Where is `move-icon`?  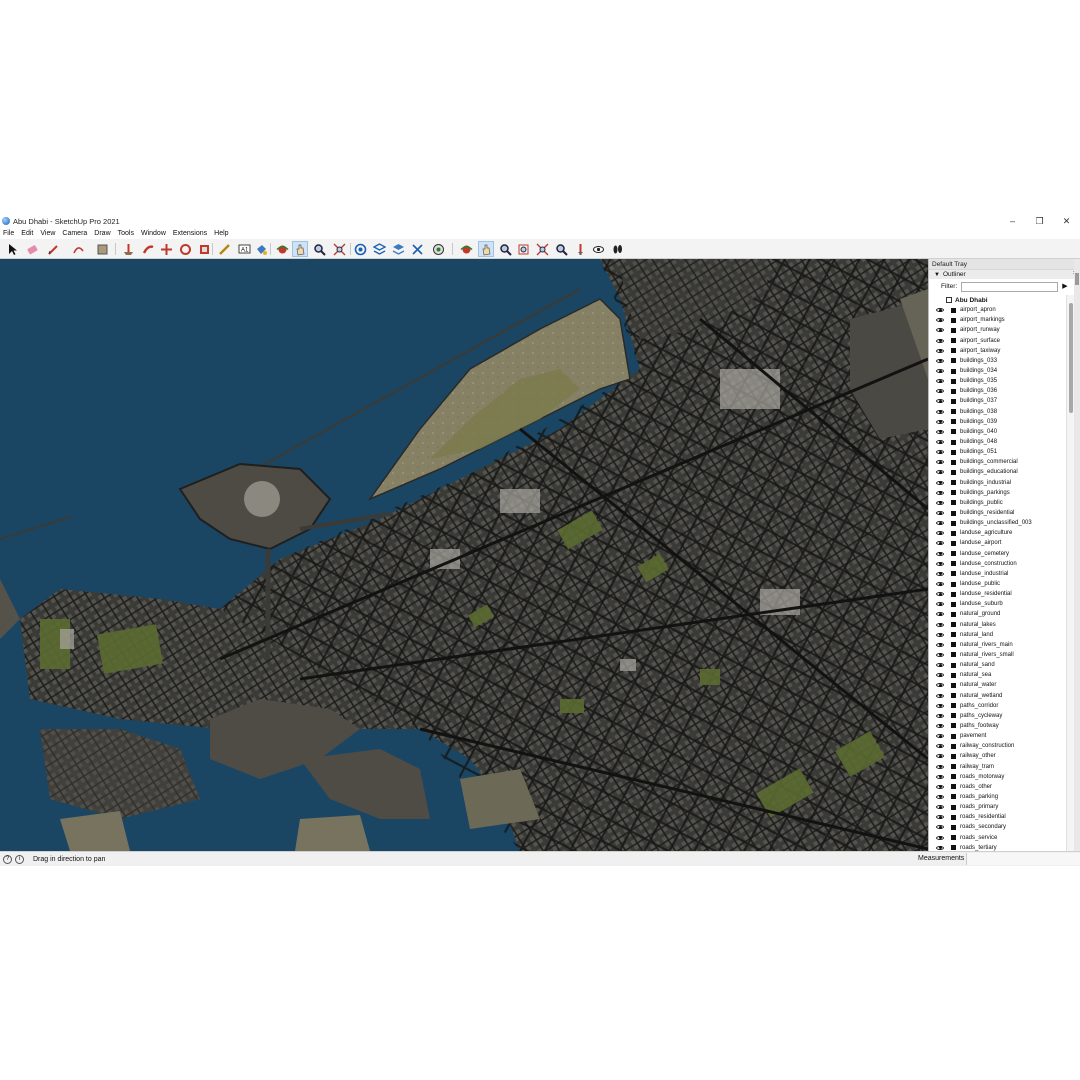 move-icon is located at coordinates (166, 249).